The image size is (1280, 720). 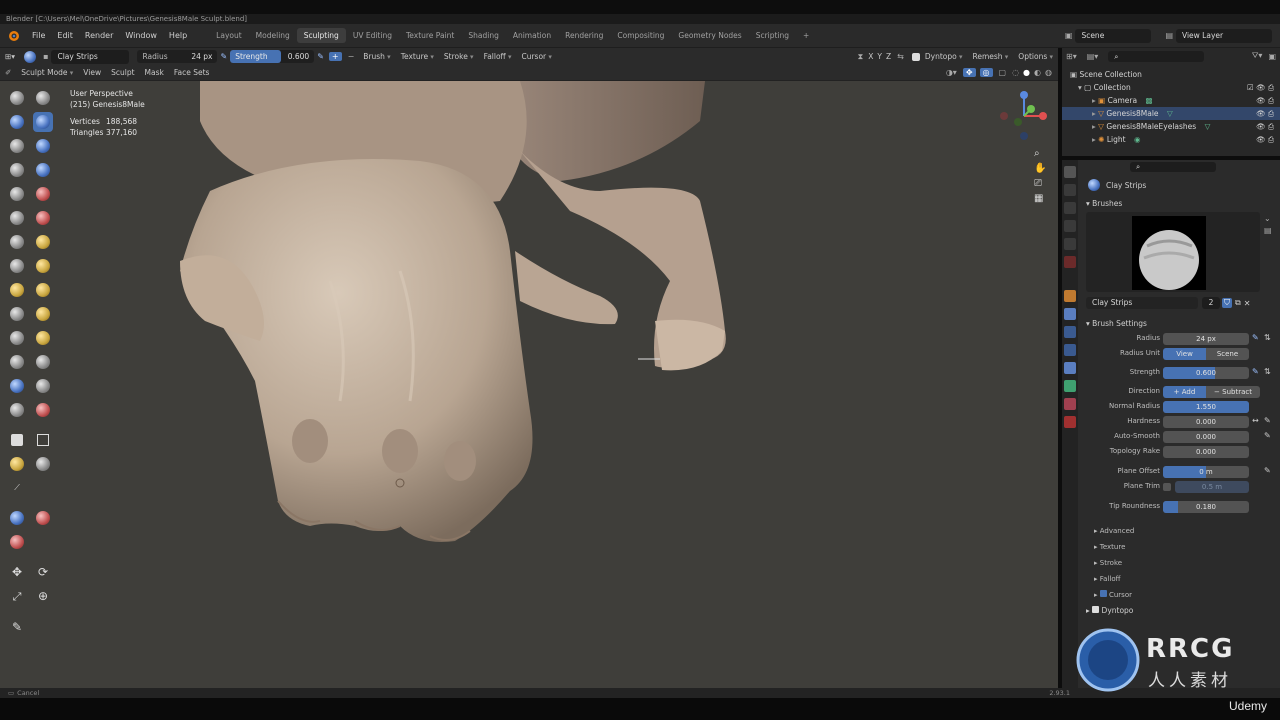 I want to click on scale-tool-icon: ⤢, so click(x=17, y=597).